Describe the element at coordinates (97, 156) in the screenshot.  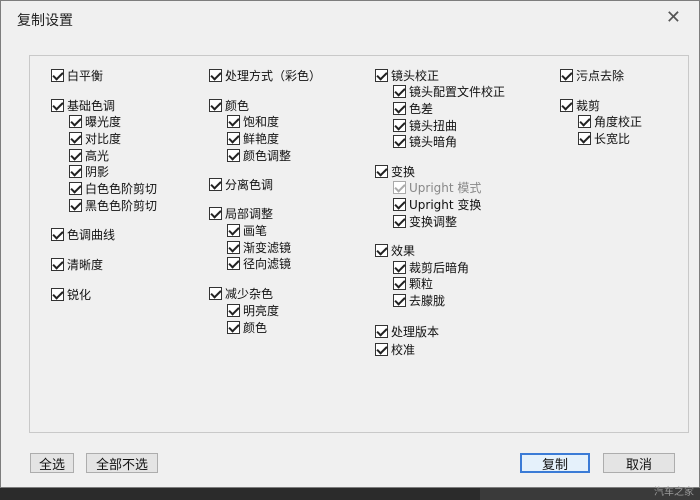
I see `checkbox-label: 高光` at that location.